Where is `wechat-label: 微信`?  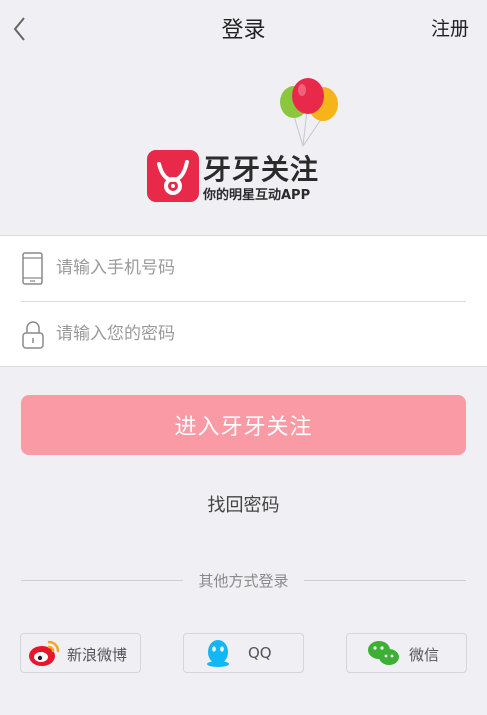 wechat-label: 微信 is located at coordinates (424, 655).